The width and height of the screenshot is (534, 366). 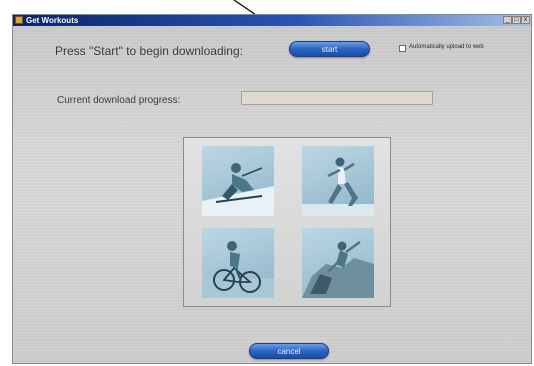 What do you see at coordinates (525, 20) in the screenshot?
I see `close-icon: x` at bounding box center [525, 20].